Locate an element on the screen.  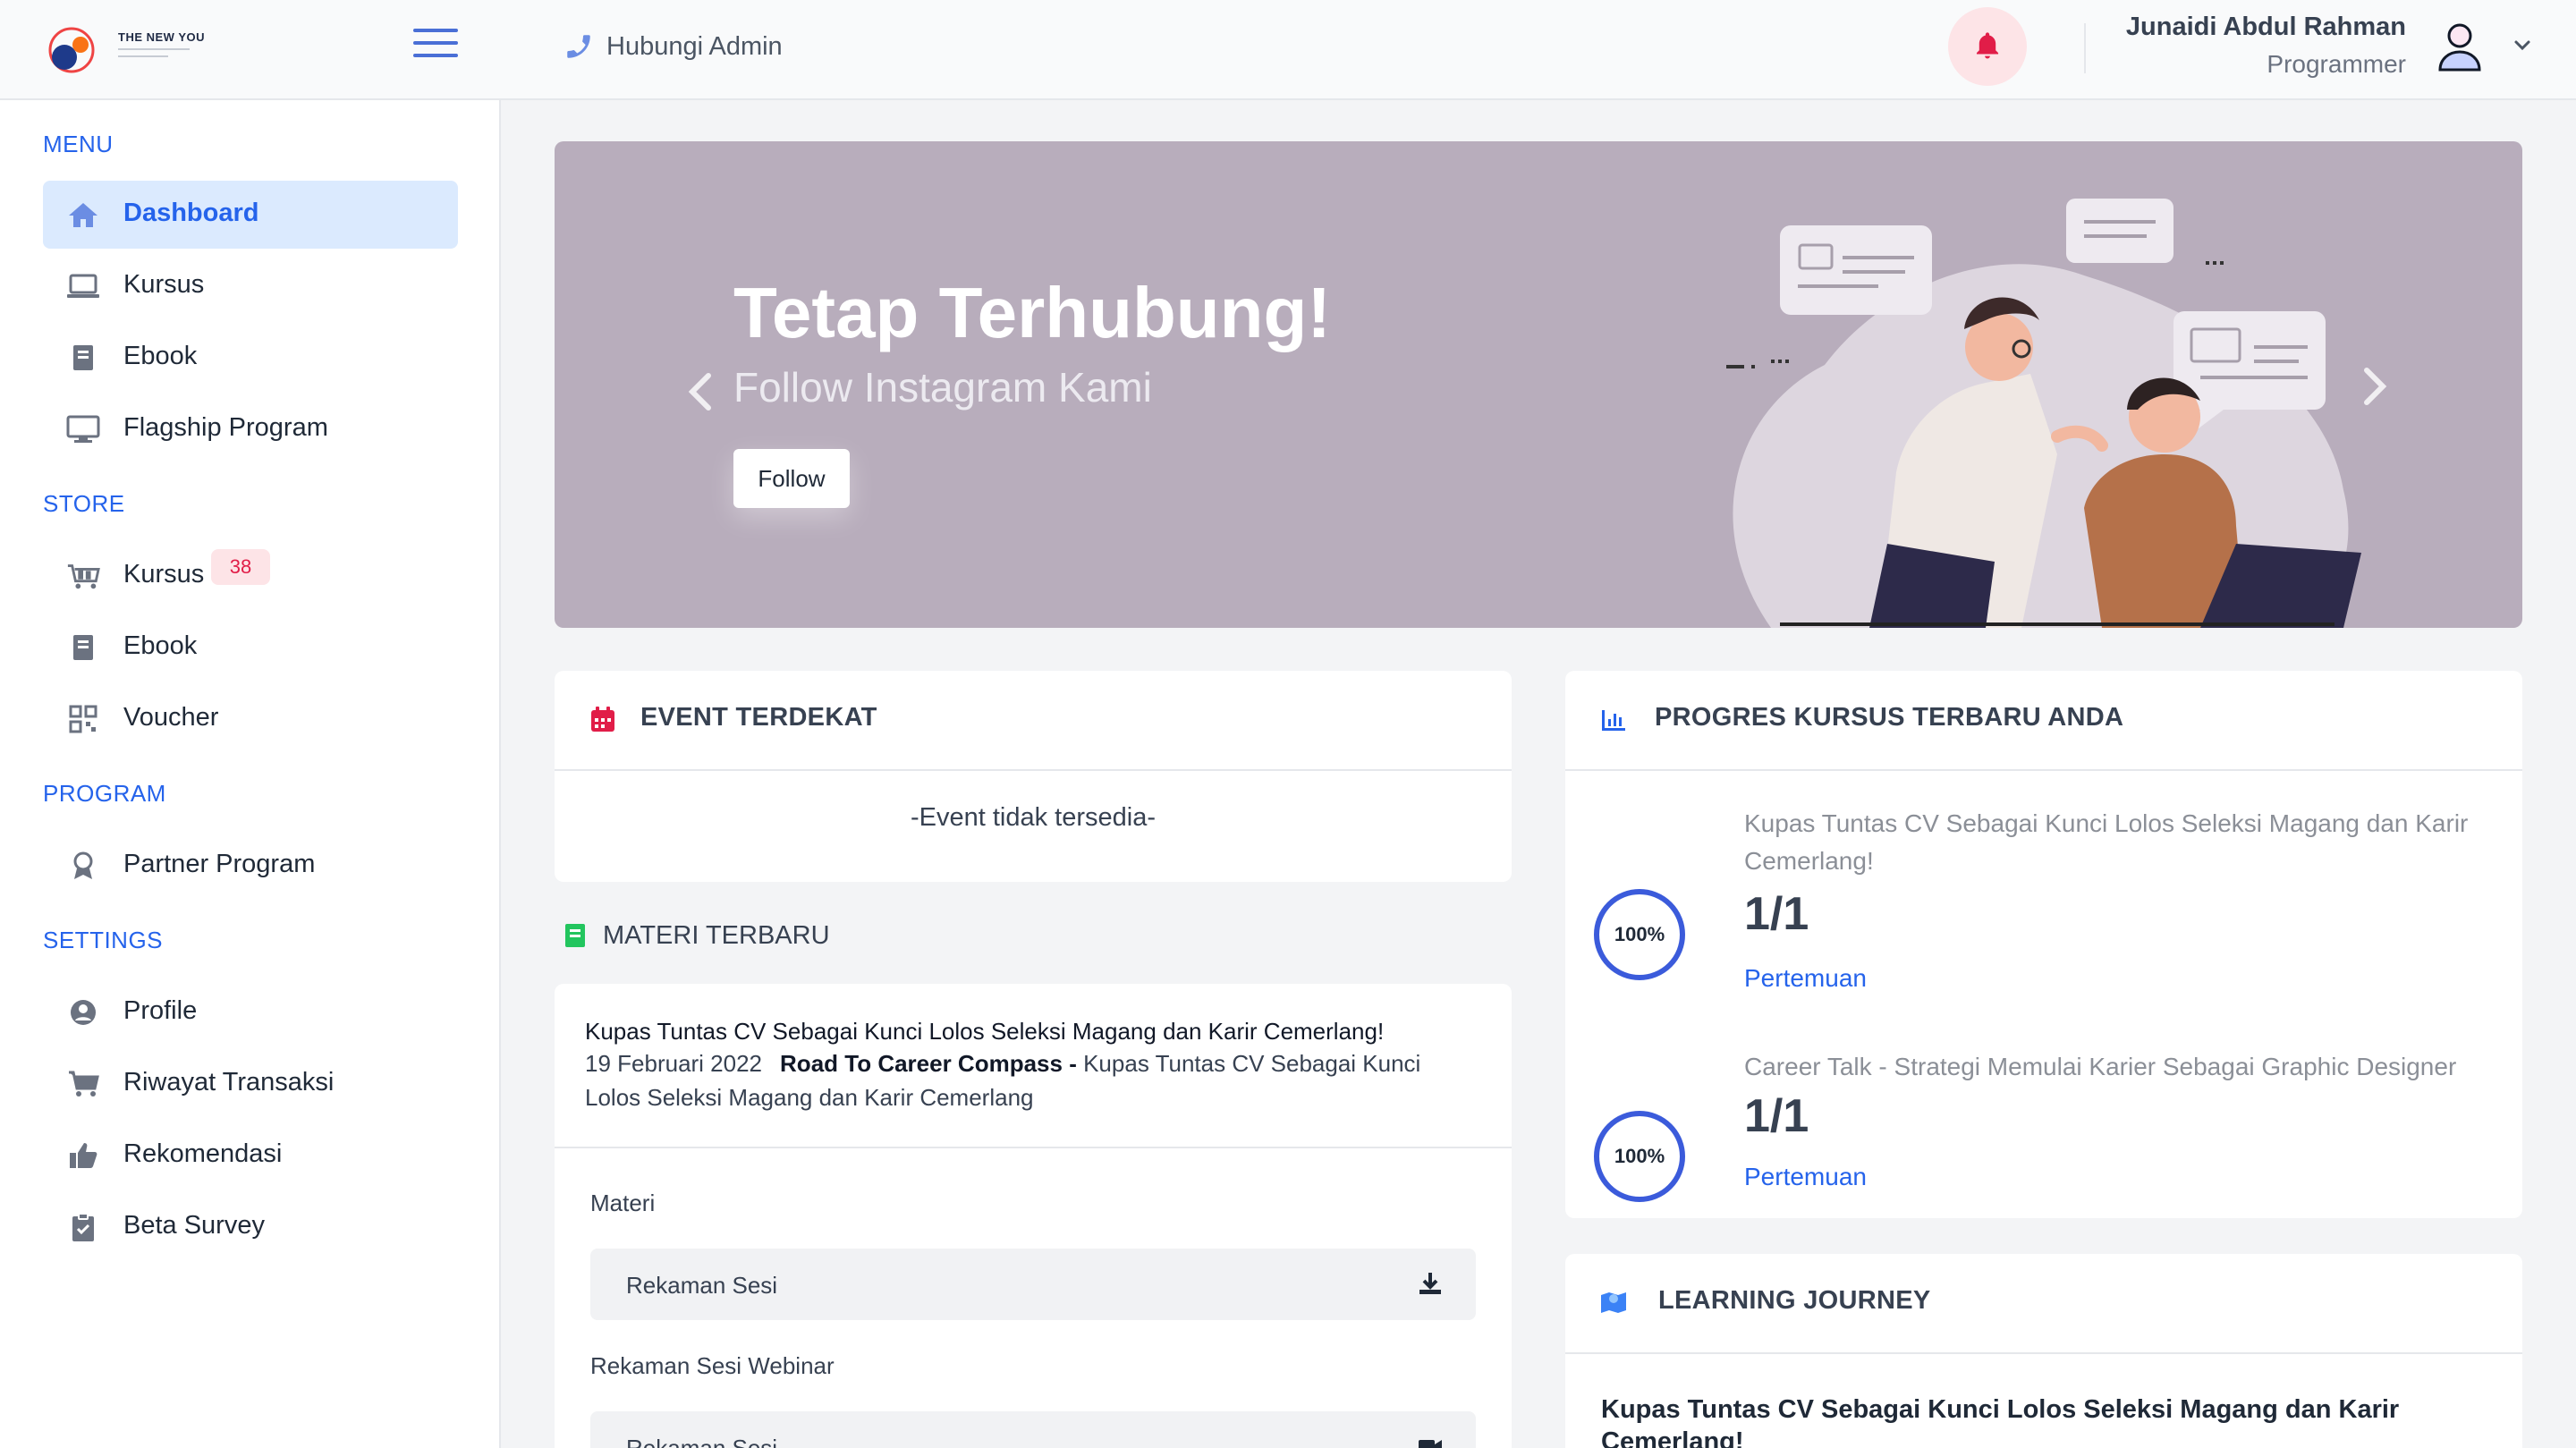
sidebar-item-rekomendasi: Rekomendasi is located at coordinates (250, 1156).